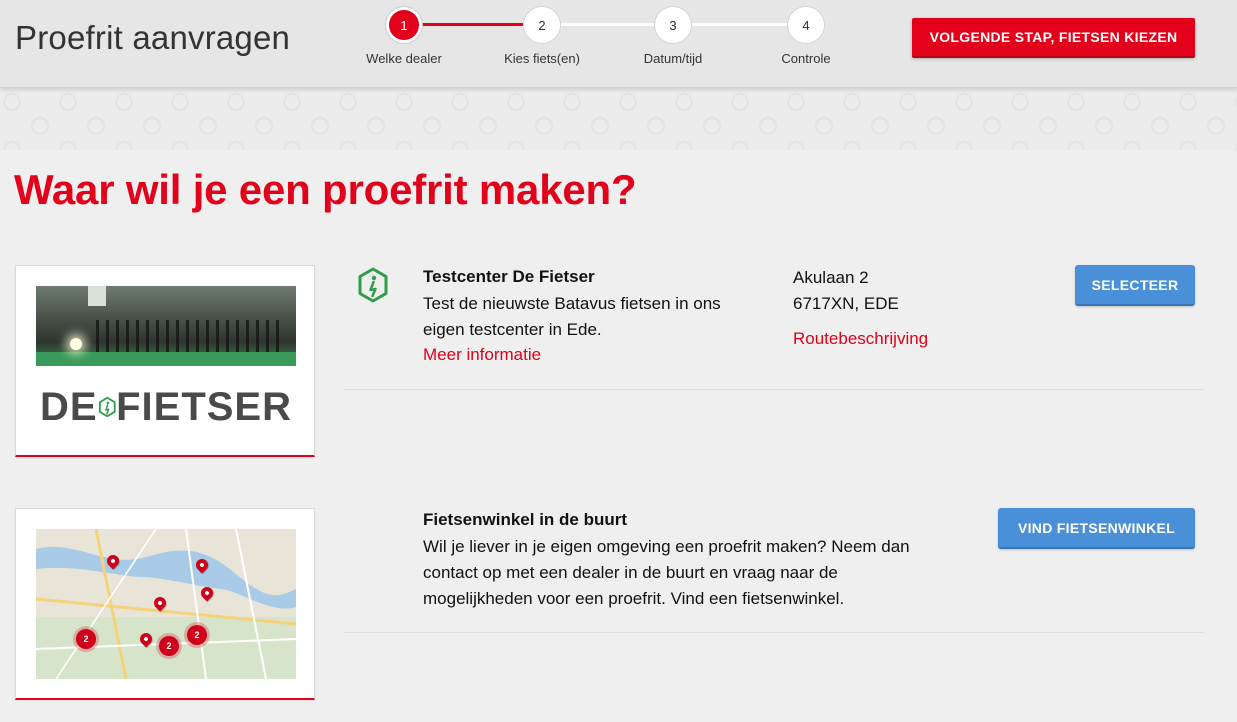 This screenshot has height=722, width=1237. What do you see at coordinates (107, 407) in the screenshot?
I see `de-fietser-logo-icon` at bounding box center [107, 407].